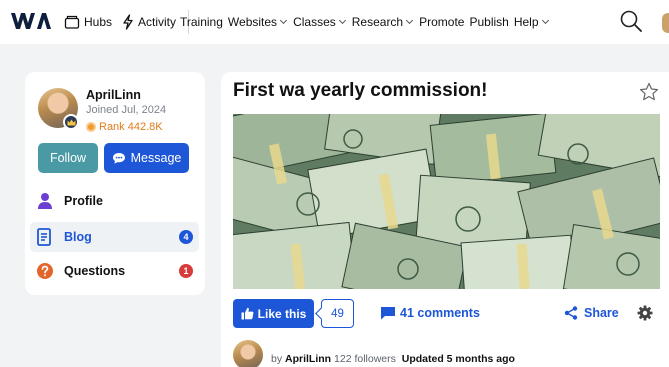 Image resolution: width=669 pixels, height=367 pixels. Describe the element at coordinates (114, 237) in the screenshot. I see `sidebar-item-blog: Blog 4` at that location.